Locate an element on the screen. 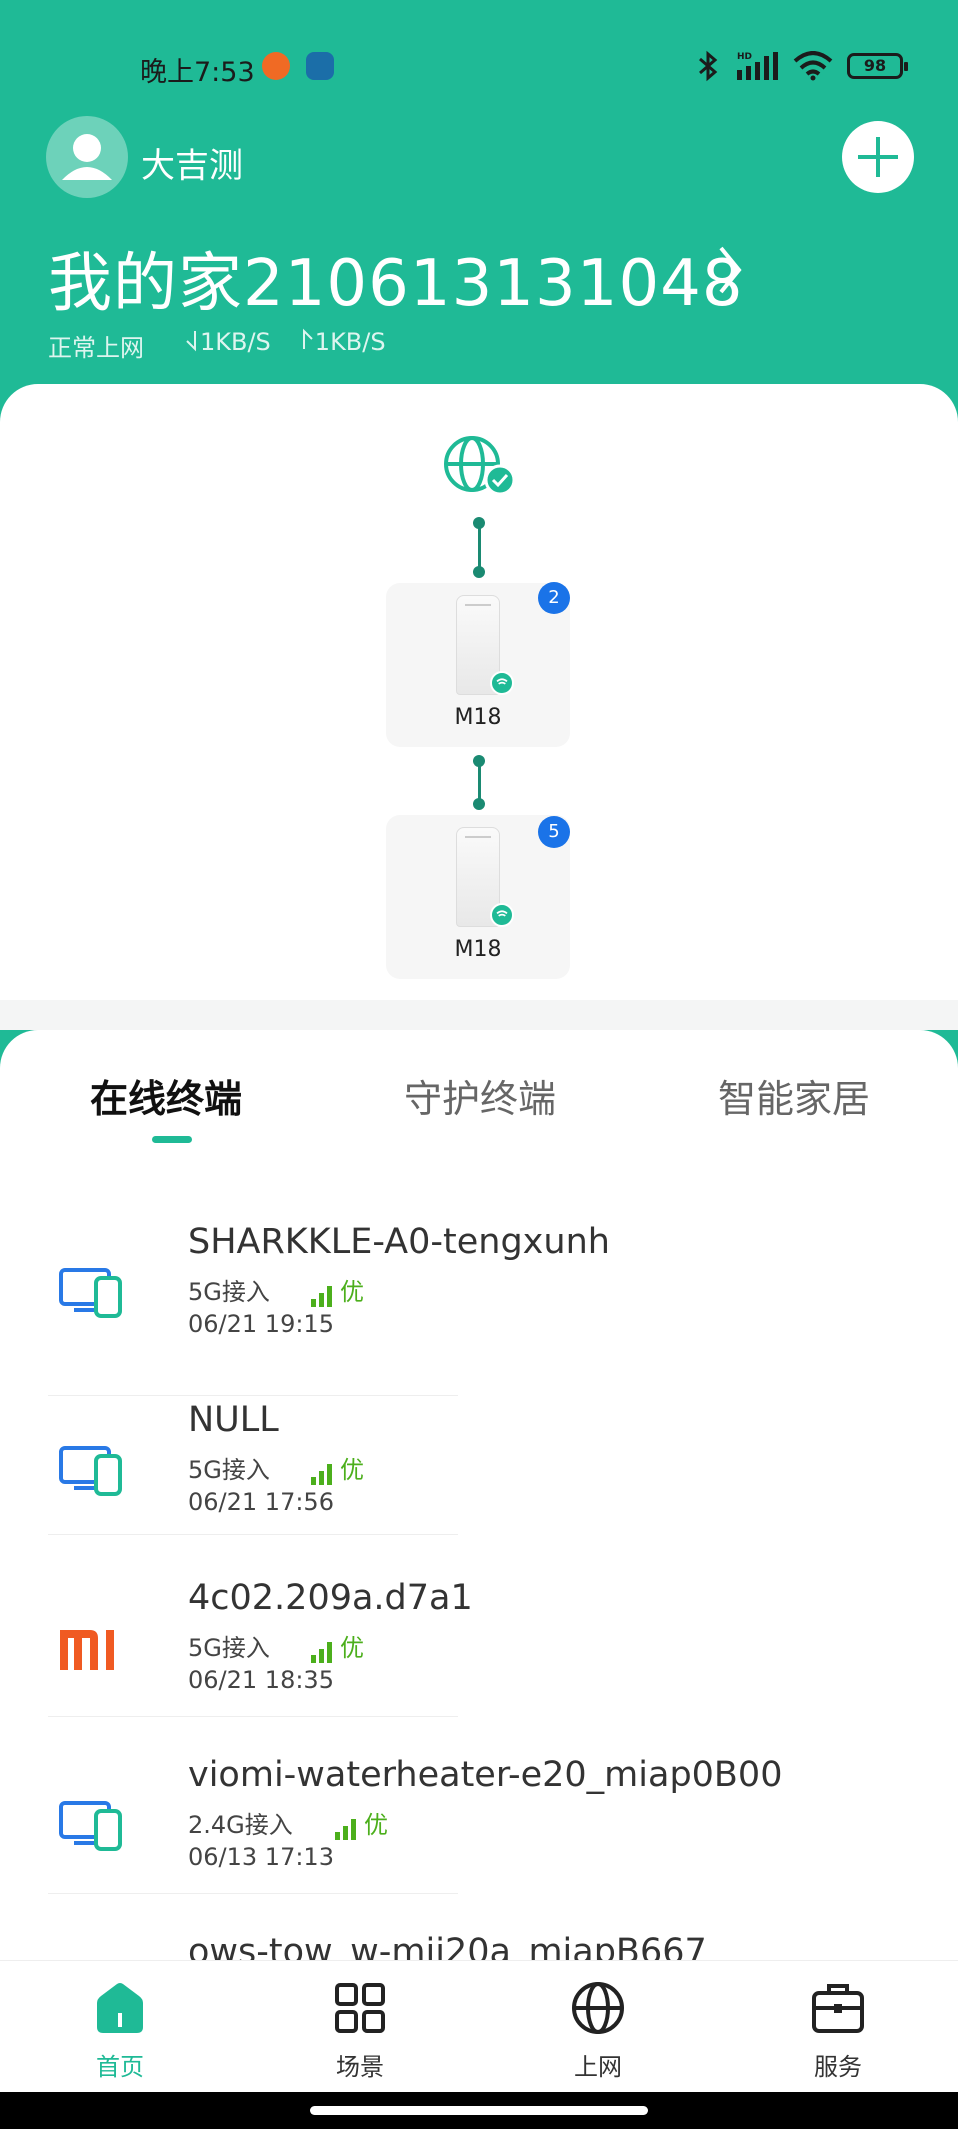 This screenshot has height=2129, width=958. mi-notification-icon is located at coordinates (276, 66).